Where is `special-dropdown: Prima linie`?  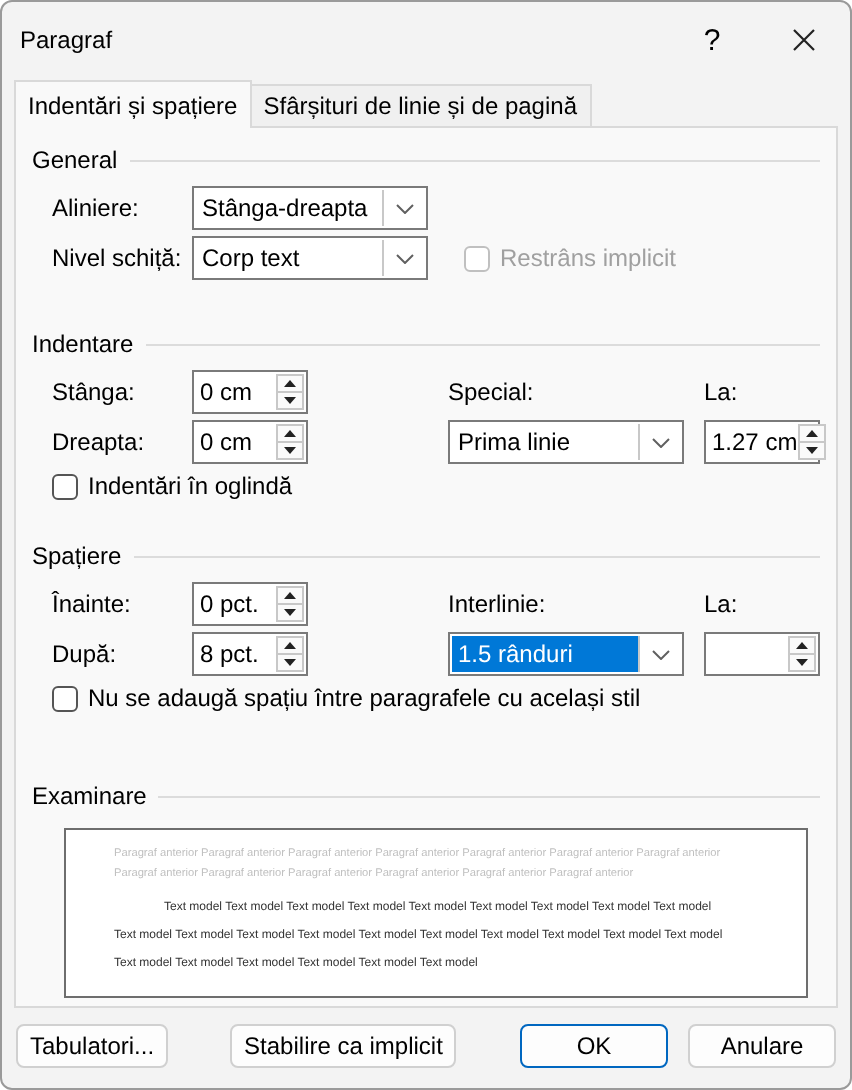 special-dropdown: Prima linie is located at coordinates (566, 442).